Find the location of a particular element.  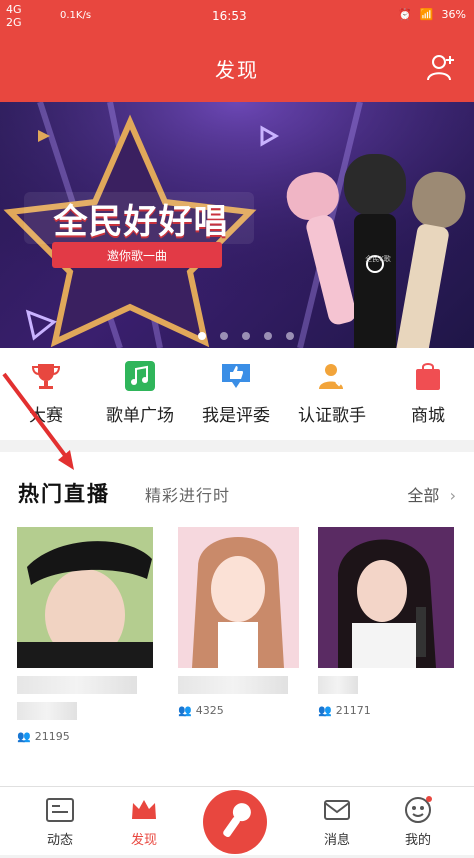

live-card: 👥 21171 is located at coordinates (386, 622).